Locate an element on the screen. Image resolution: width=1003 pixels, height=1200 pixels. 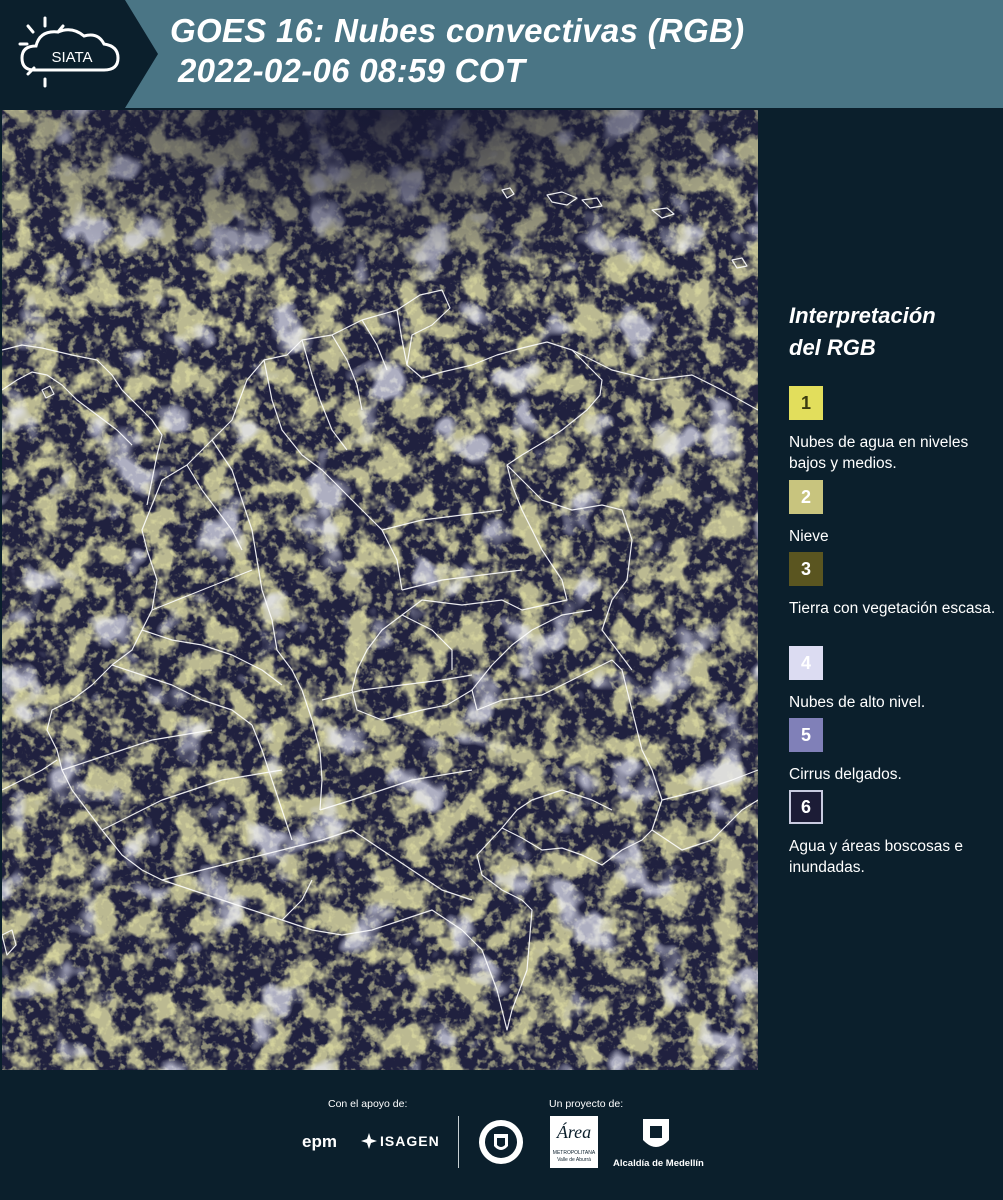
legend-swatch-1: 1 is located at coordinates (806, 403).